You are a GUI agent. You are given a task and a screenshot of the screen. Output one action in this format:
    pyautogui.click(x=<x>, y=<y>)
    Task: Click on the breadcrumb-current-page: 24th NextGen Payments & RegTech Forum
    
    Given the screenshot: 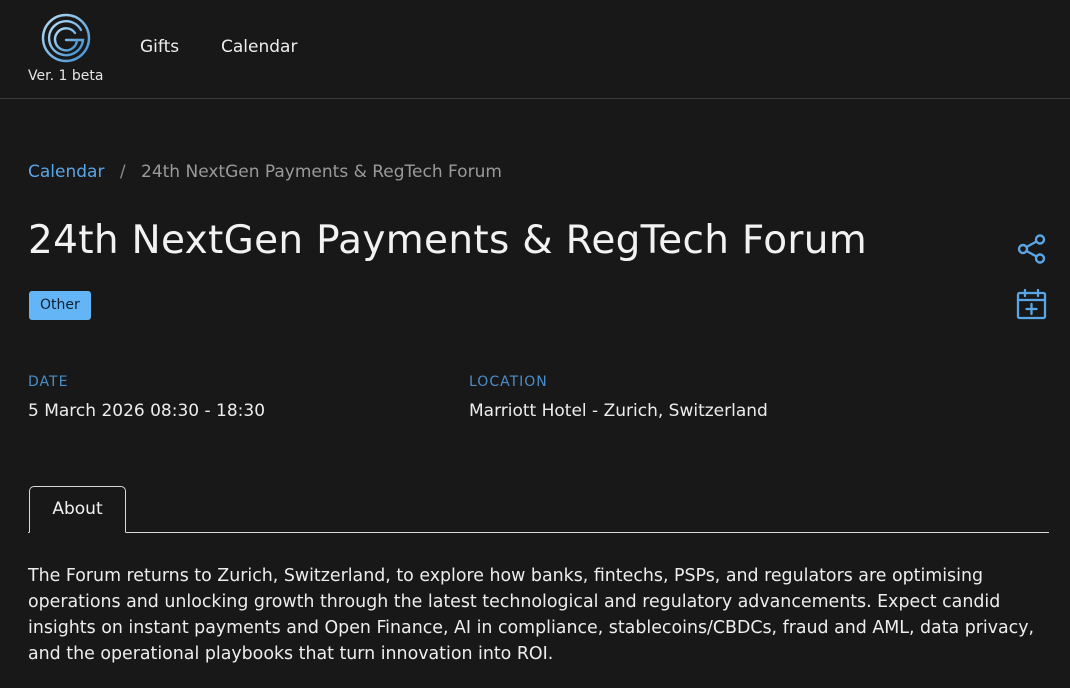 What is the action you would take?
    pyautogui.click(x=321, y=172)
    